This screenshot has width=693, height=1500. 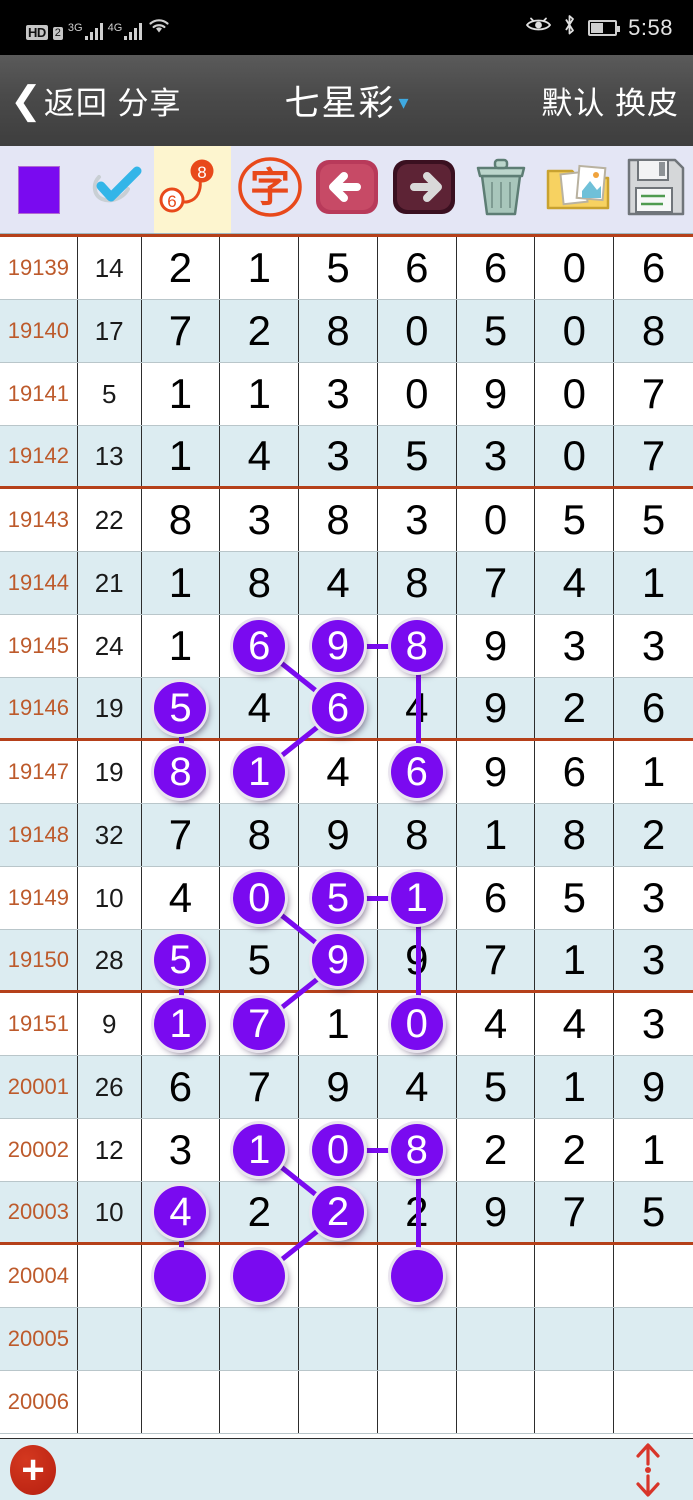 What do you see at coordinates (648, 1470) in the screenshot?
I see `scroll-up-down-icon` at bounding box center [648, 1470].